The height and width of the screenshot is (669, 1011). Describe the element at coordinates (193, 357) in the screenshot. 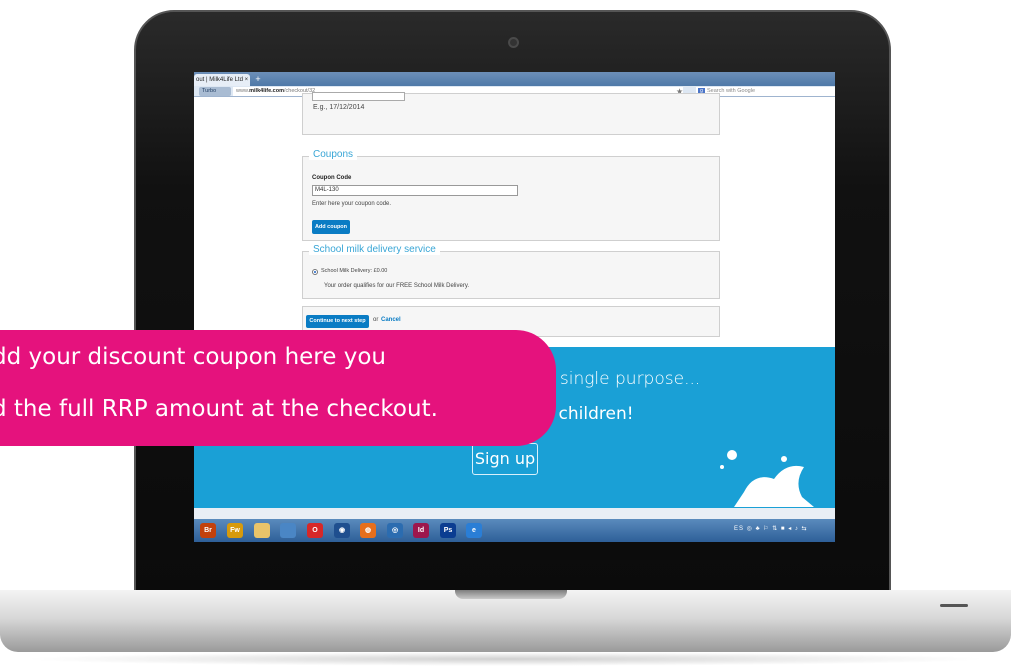

I see `callout-line-1: dd your discount coupon here you` at that location.